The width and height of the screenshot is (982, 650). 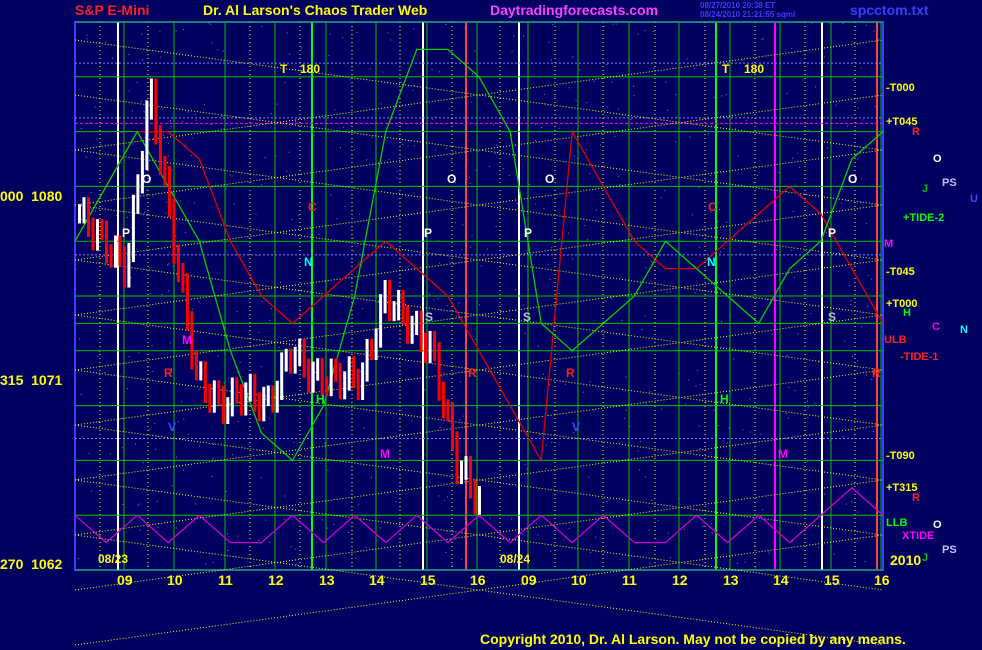 I want to click on x-tick-label: 12, so click(x=680, y=580).